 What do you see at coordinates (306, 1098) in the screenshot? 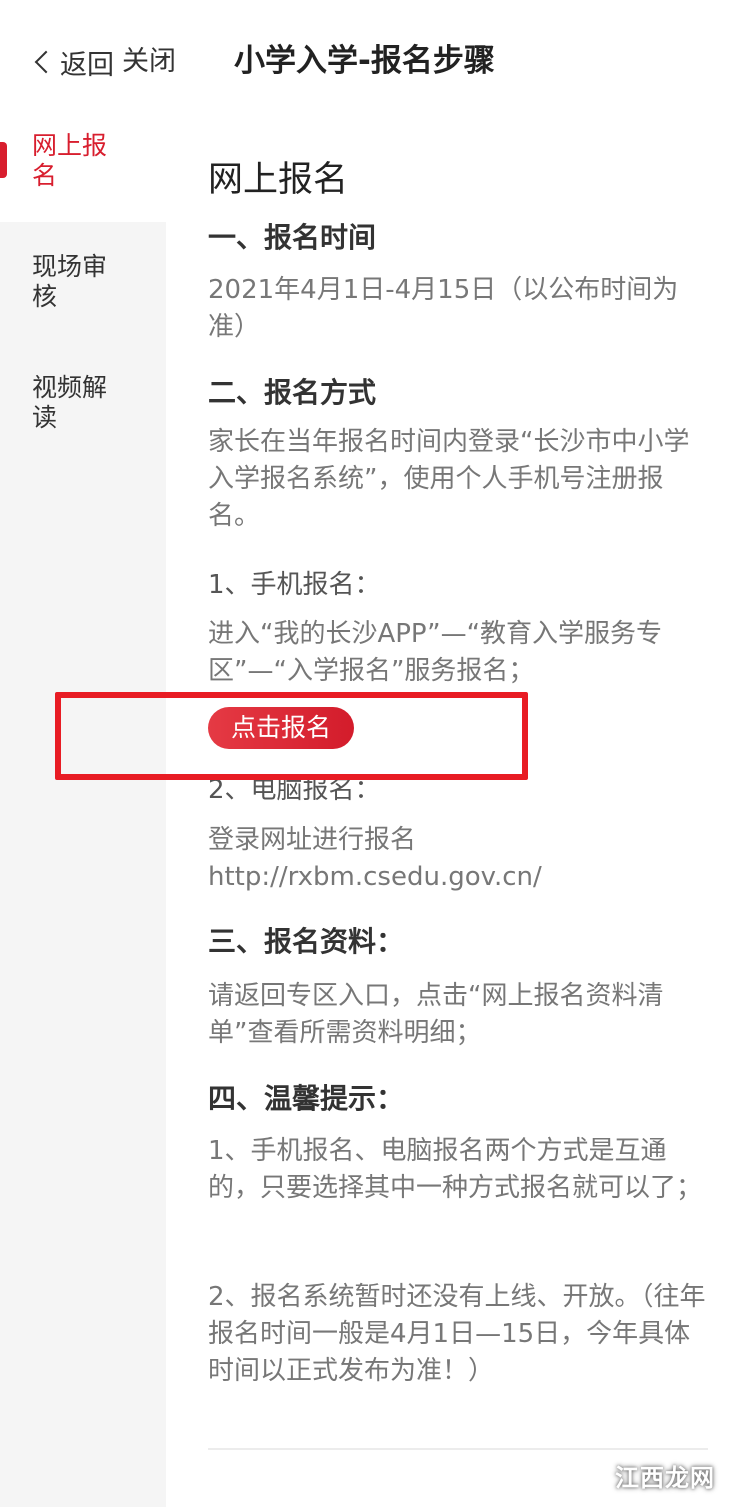
I see `section-tips-title: 四、温馨提示：` at bounding box center [306, 1098].